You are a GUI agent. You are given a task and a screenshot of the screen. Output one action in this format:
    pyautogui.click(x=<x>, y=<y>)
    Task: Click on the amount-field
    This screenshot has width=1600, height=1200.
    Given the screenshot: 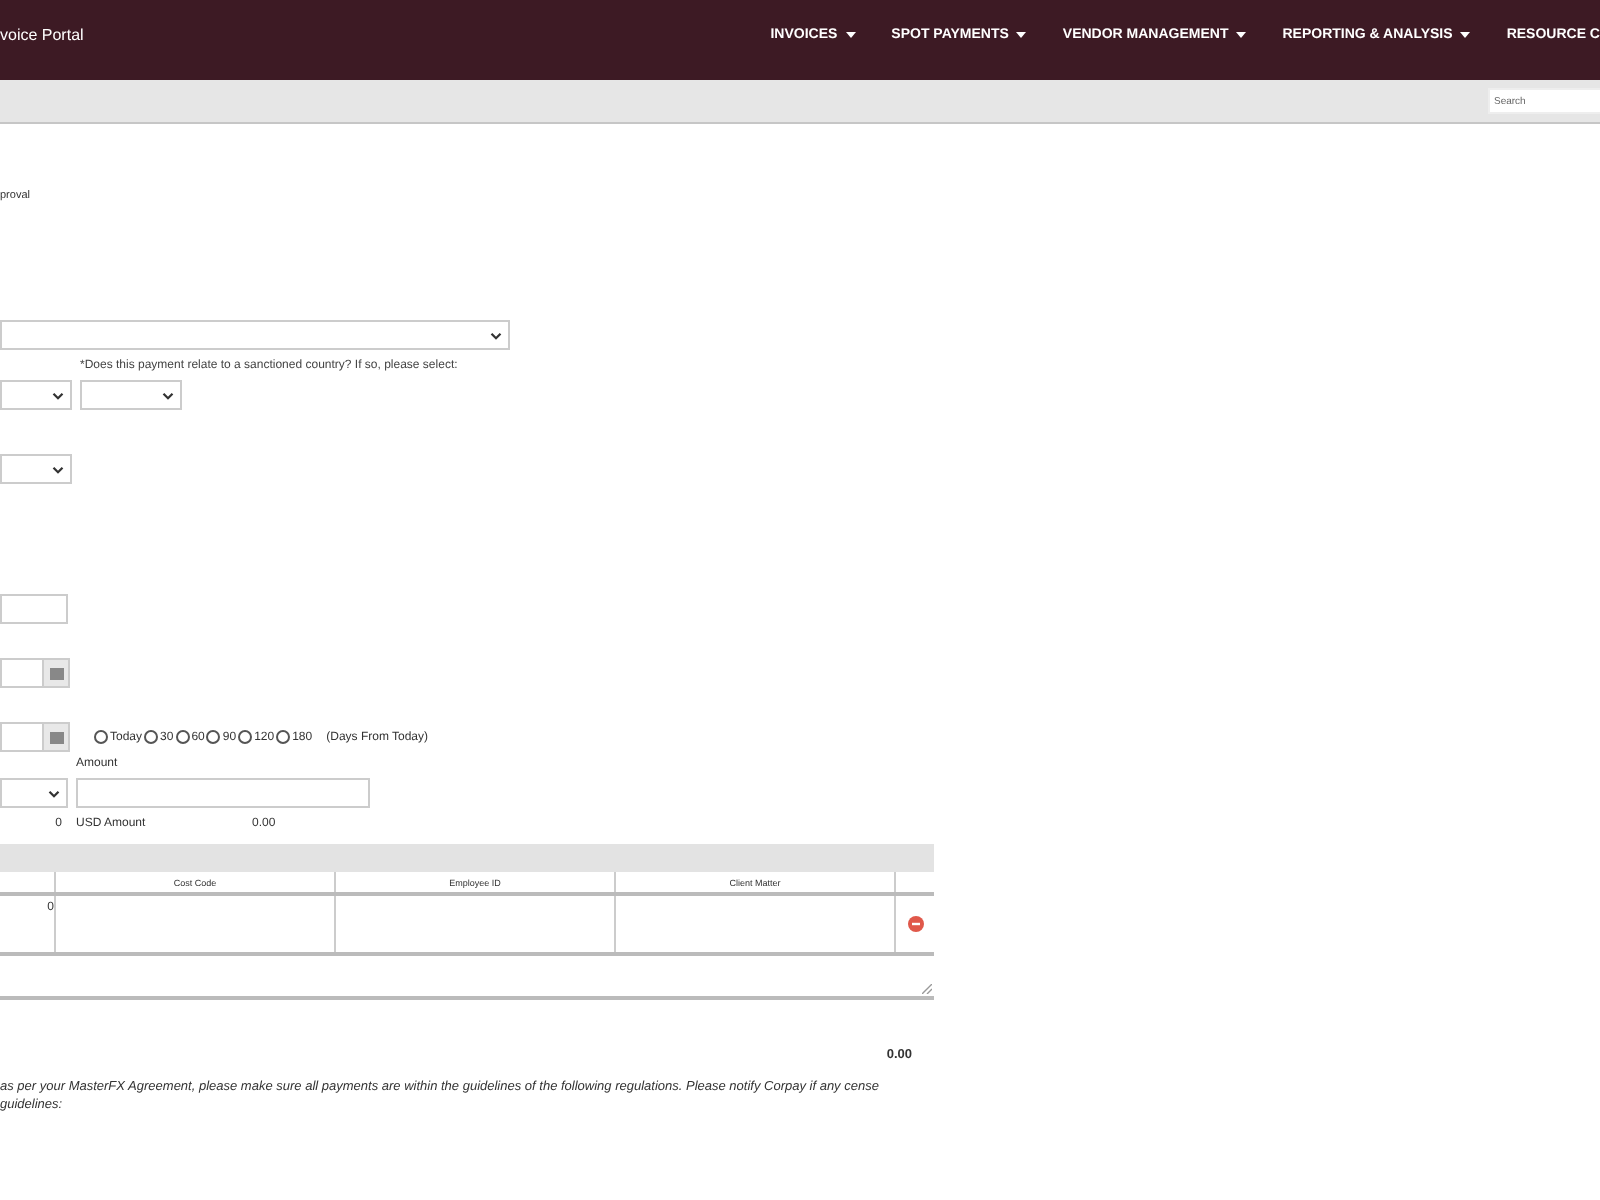 What is the action you would take?
    pyautogui.click(x=223, y=793)
    